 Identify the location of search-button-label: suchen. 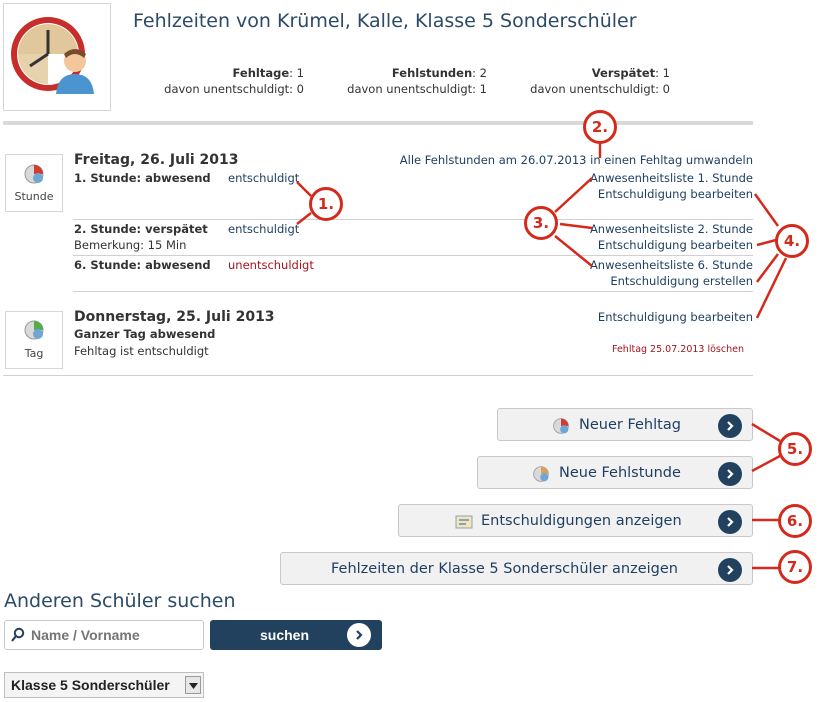
(285, 635).